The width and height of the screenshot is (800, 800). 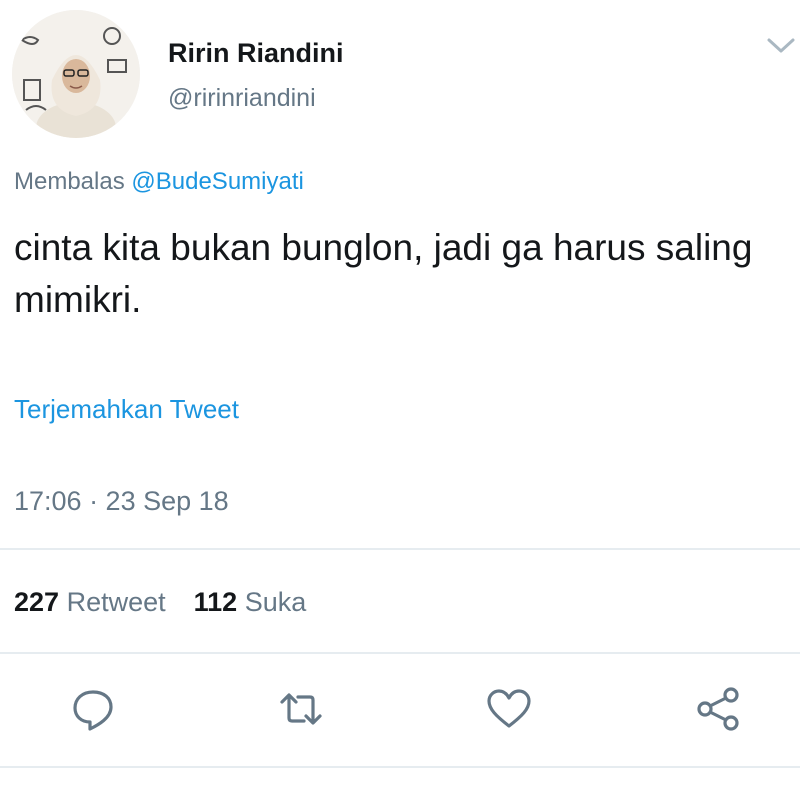 I want to click on reply-context: Membalas @BudeSumiyati, so click(x=159, y=182).